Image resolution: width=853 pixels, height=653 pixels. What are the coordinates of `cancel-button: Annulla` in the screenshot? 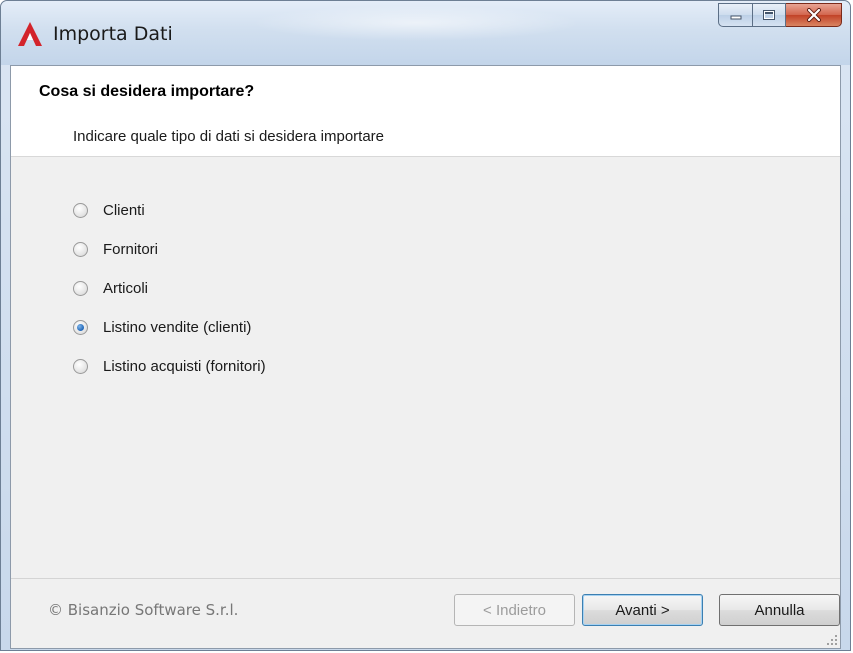 It's located at (779, 610).